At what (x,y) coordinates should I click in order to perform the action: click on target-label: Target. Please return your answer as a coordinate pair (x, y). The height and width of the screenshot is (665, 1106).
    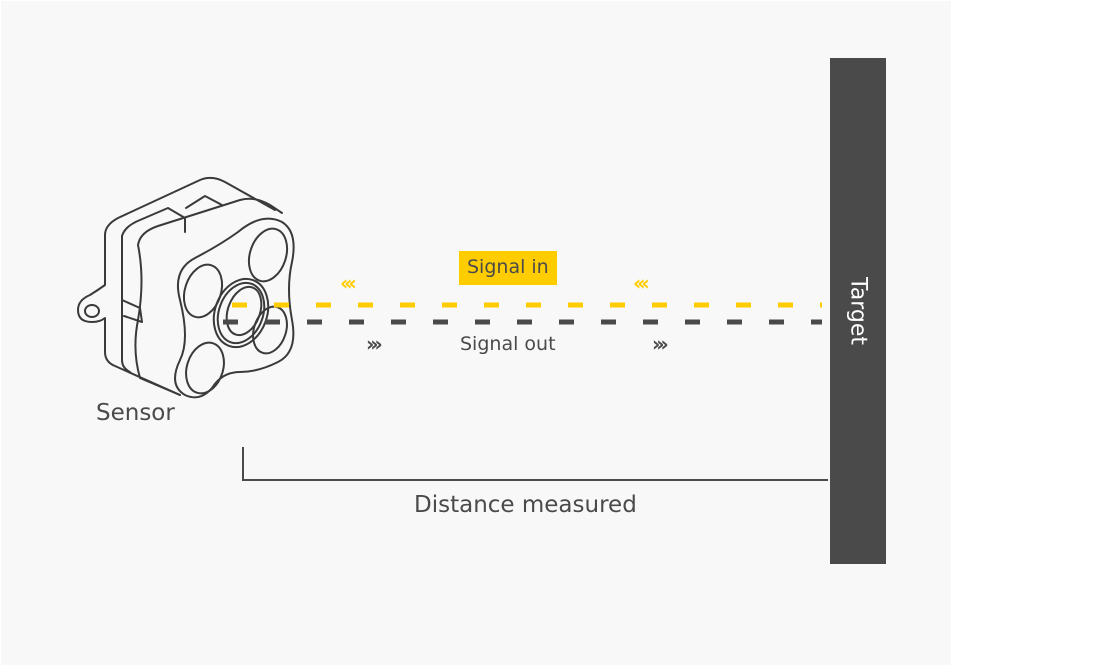
    Looking at the image, I should click on (858, 311).